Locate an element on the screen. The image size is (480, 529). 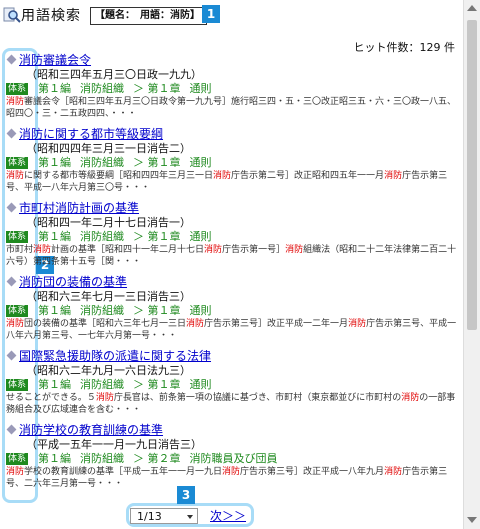
result-title-link: 国際緊急援助隊の派遣に関する法律 is located at coordinates (115, 356).